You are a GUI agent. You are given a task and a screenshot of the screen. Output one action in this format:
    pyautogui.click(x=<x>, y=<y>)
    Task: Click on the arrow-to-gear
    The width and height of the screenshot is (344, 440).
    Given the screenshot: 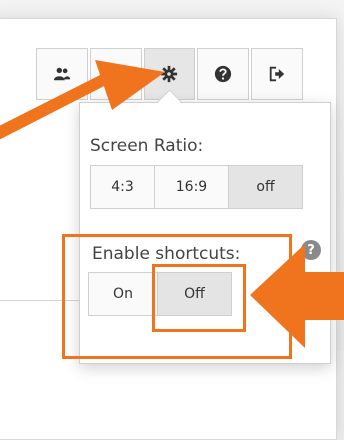 What is the action you would take?
    pyautogui.click(x=82, y=100)
    